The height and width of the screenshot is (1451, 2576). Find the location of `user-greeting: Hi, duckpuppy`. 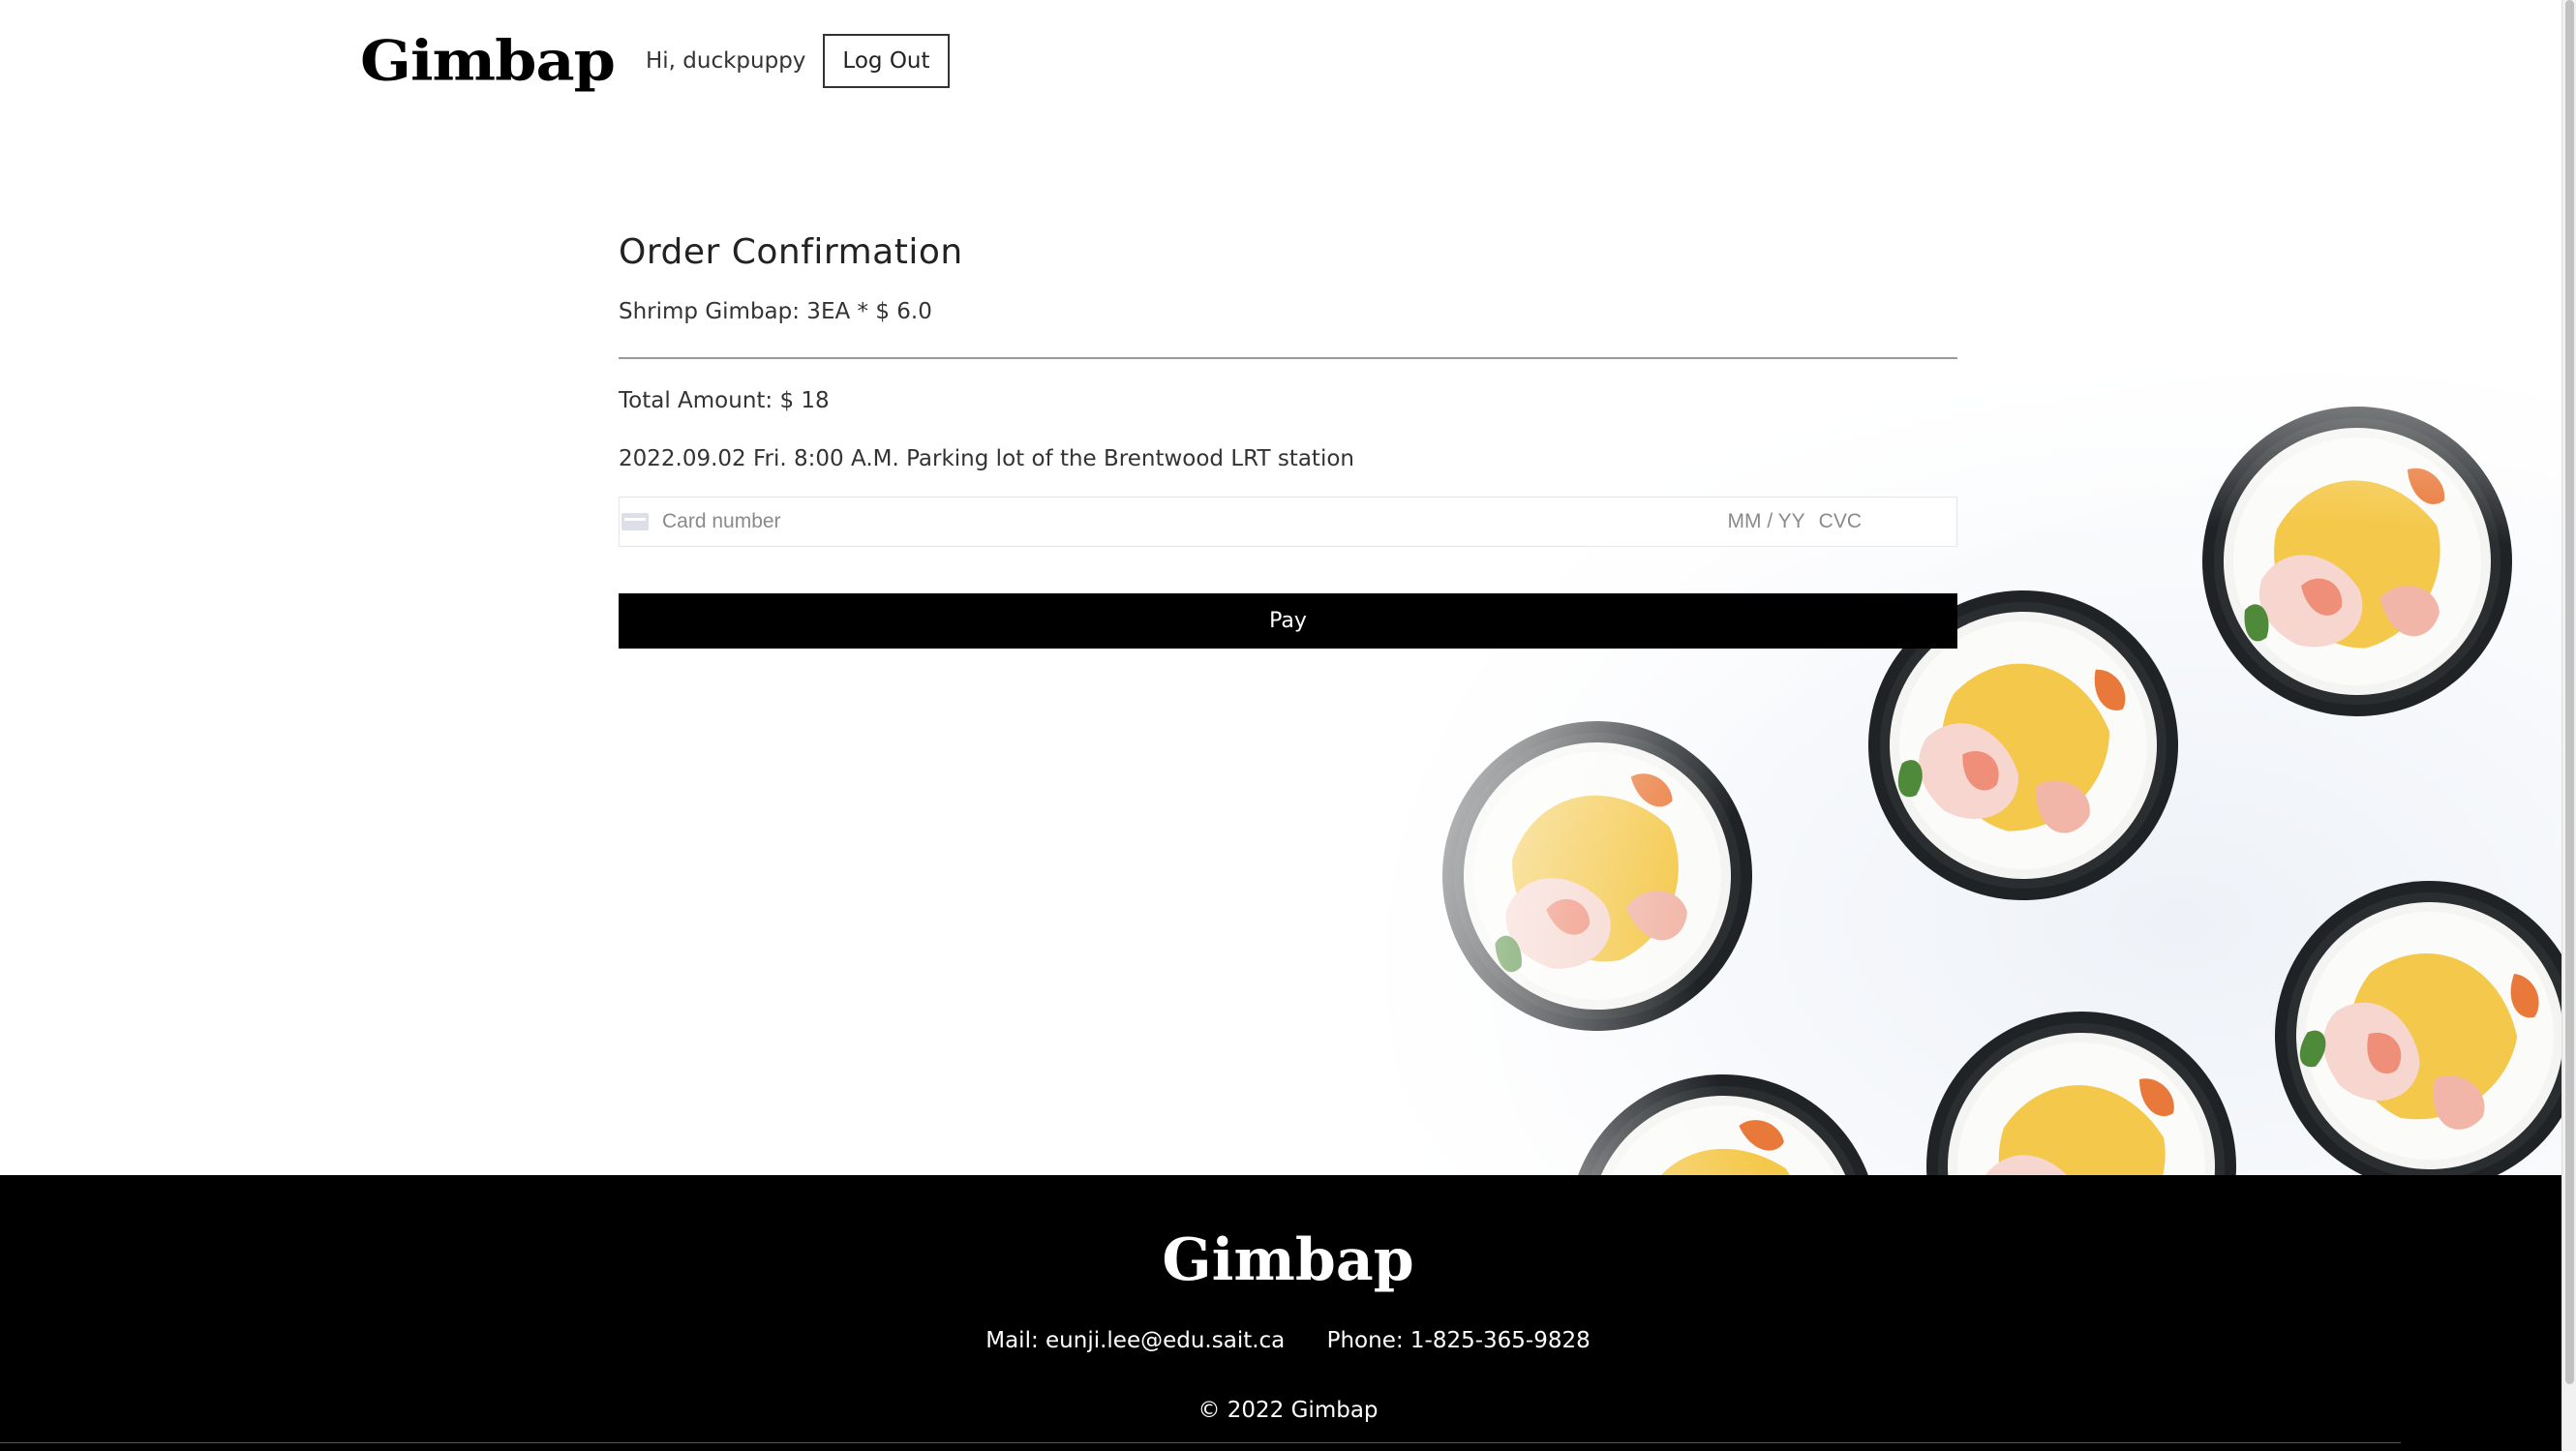

user-greeting: Hi, duckpuppy is located at coordinates (725, 61).